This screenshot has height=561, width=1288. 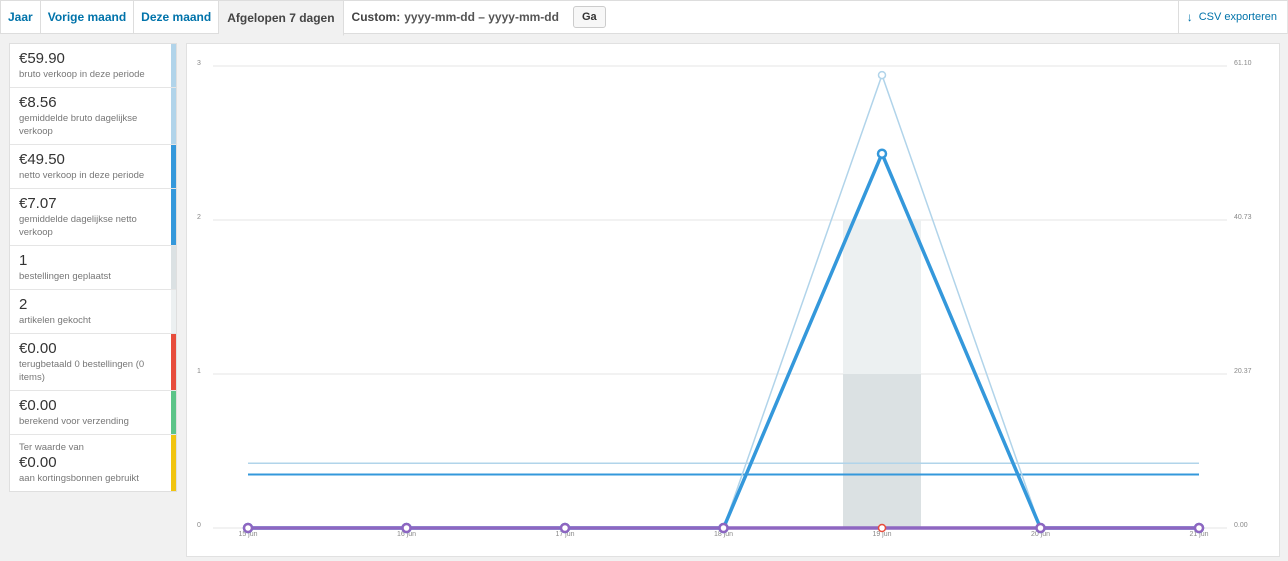 What do you see at coordinates (42, 159) in the screenshot?
I see `legend-amount: €49.50` at bounding box center [42, 159].